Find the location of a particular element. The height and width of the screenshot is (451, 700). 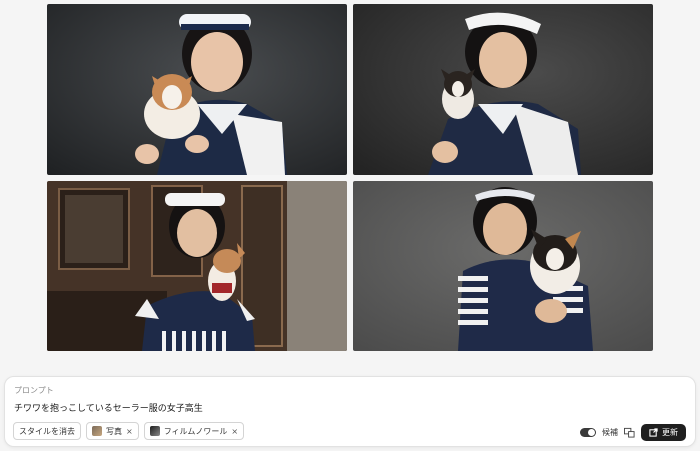

style-chip-label: フィルムノワール is located at coordinates (195, 431).